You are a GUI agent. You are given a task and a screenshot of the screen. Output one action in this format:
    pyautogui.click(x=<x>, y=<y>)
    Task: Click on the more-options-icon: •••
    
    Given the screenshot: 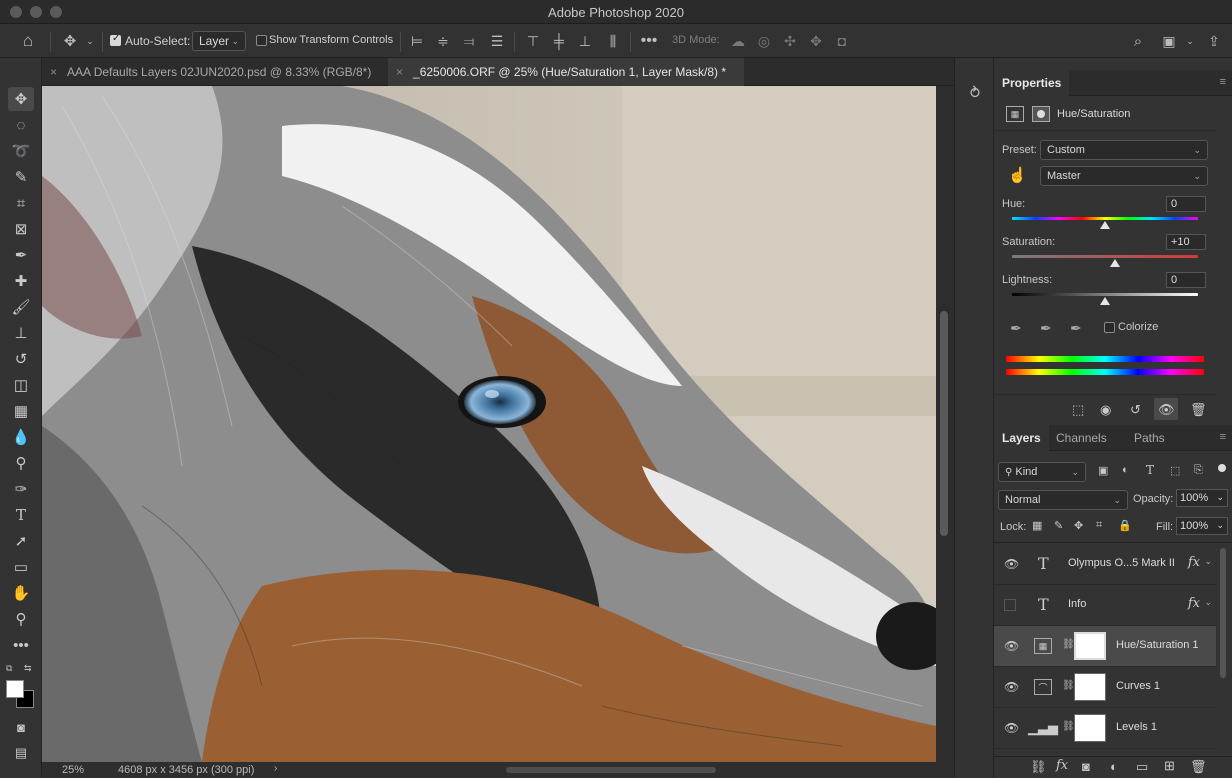 What is the action you would take?
    pyautogui.click(x=649, y=41)
    